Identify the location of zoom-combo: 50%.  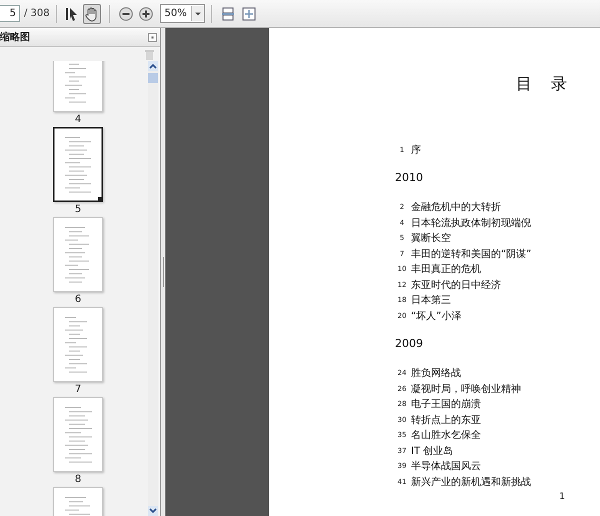
(182, 13).